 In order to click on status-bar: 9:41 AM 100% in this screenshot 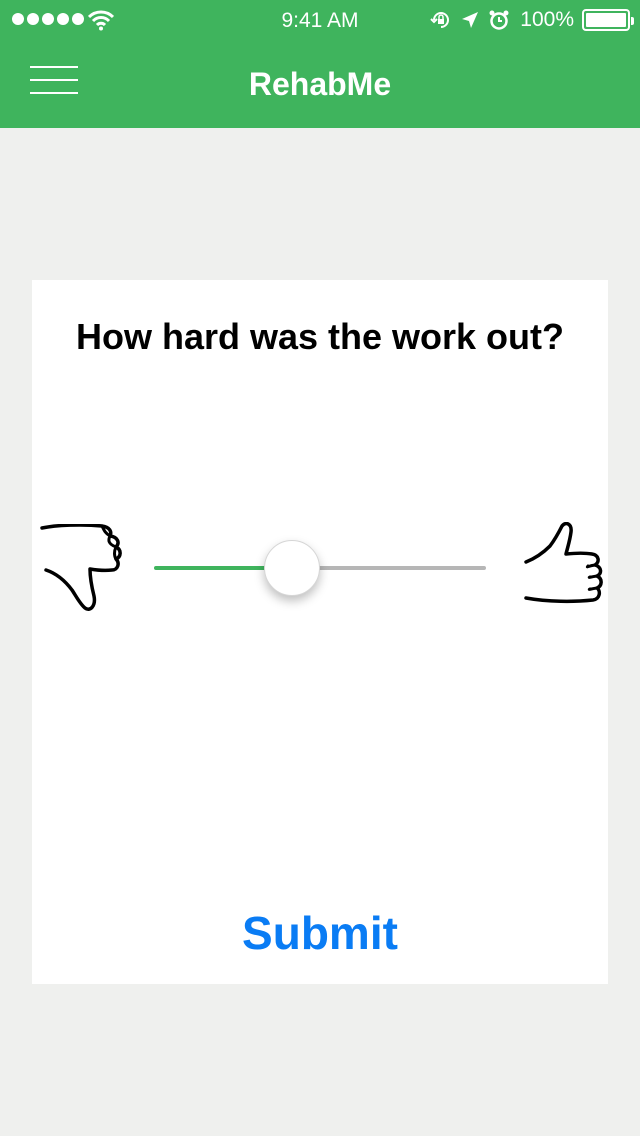, I will do `click(320, 20)`.